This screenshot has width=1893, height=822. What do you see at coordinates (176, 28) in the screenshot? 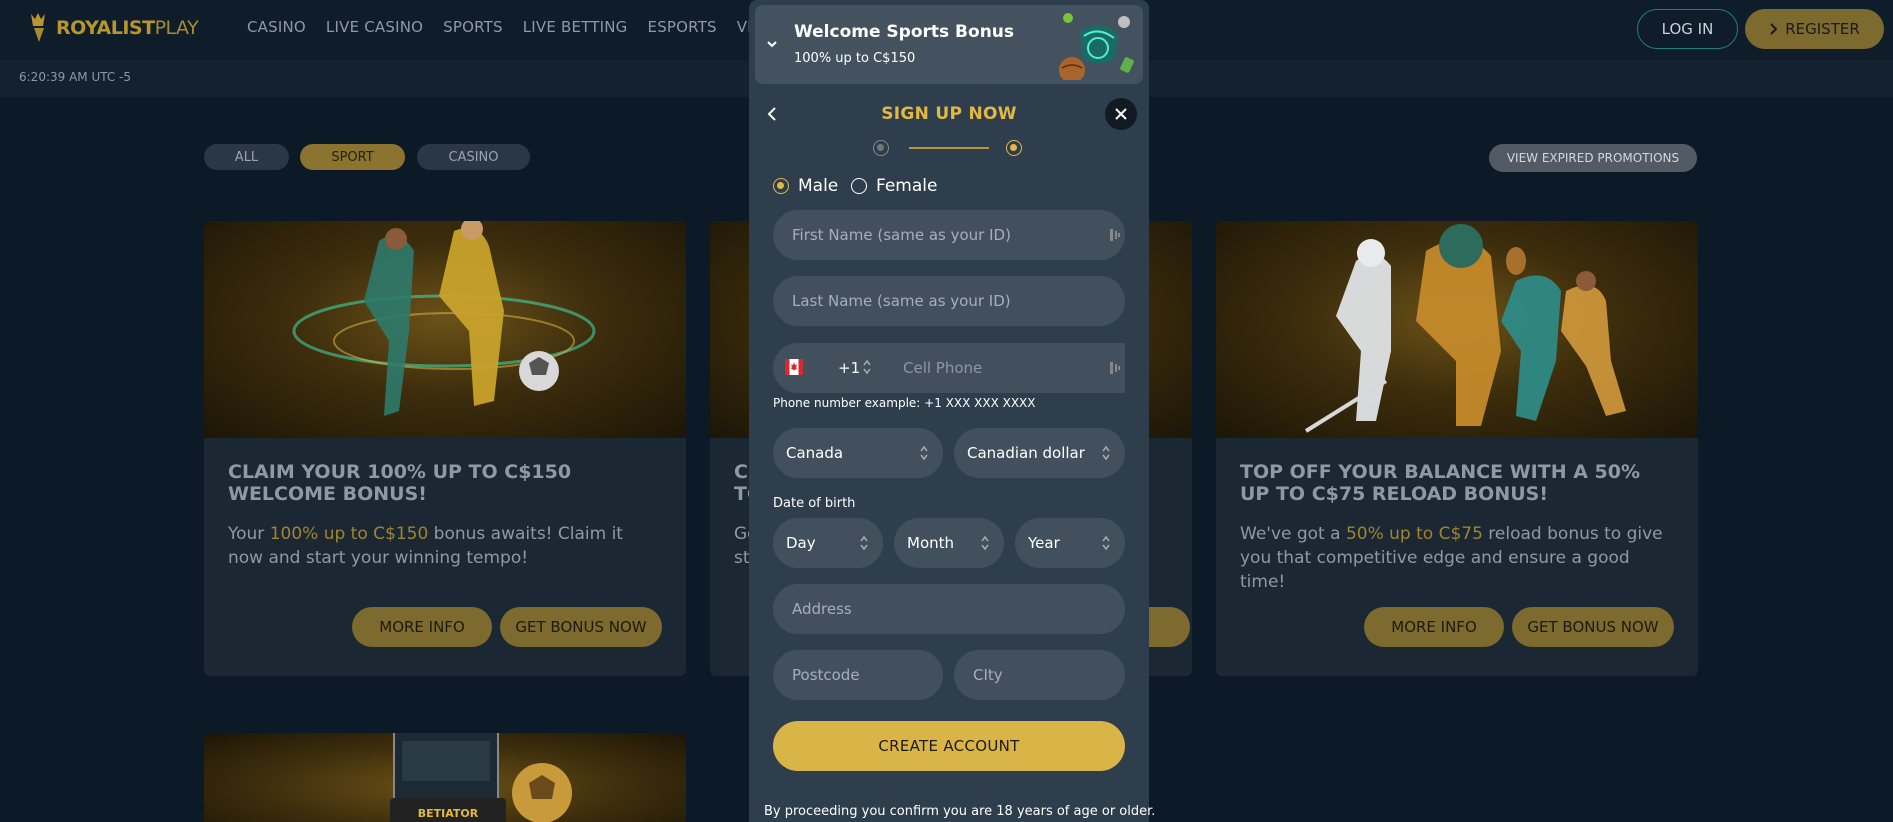
I see `logo-text-light: PLAY` at bounding box center [176, 28].